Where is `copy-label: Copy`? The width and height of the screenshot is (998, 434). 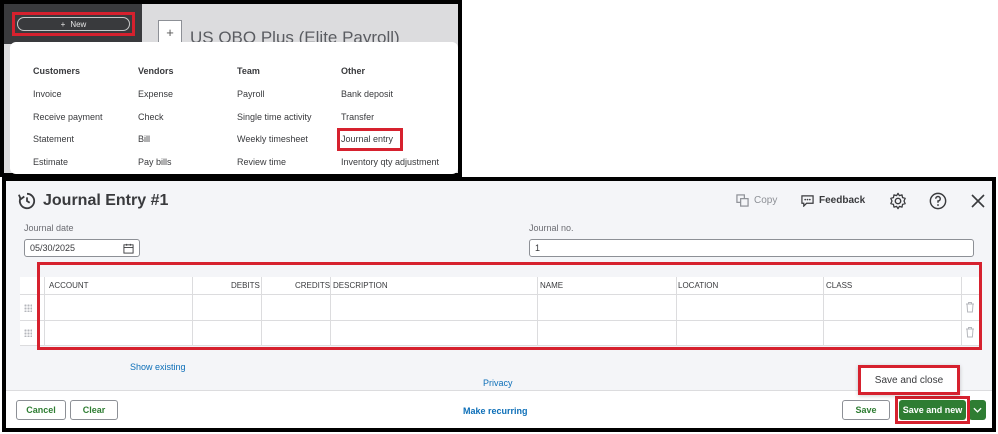
copy-label: Copy is located at coordinates (766, 200).